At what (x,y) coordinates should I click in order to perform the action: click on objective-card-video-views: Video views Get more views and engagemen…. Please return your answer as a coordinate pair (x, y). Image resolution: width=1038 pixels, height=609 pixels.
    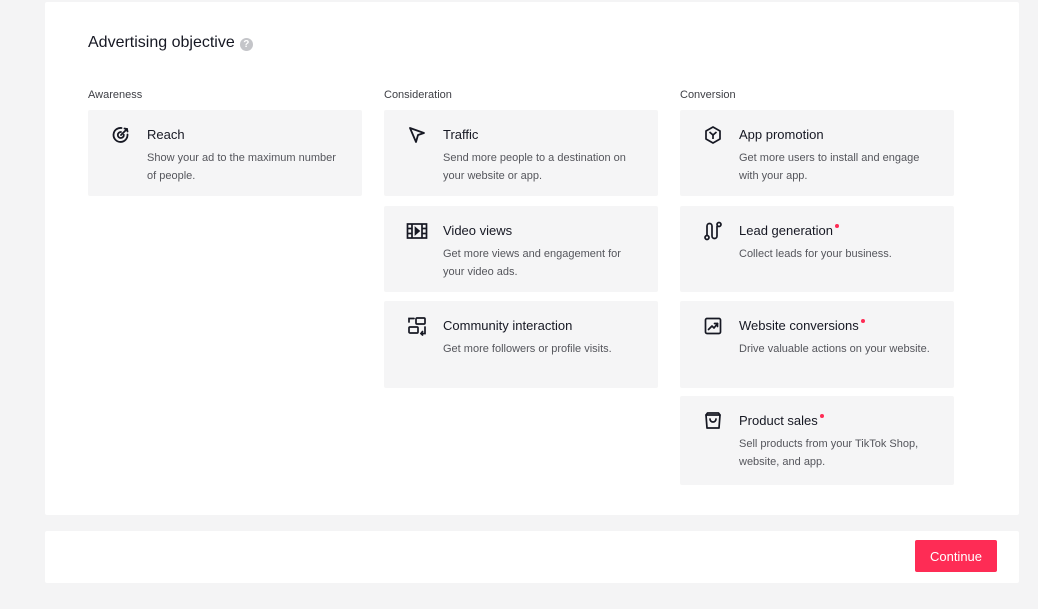
    Looking at the image, I should click on (521, 249).